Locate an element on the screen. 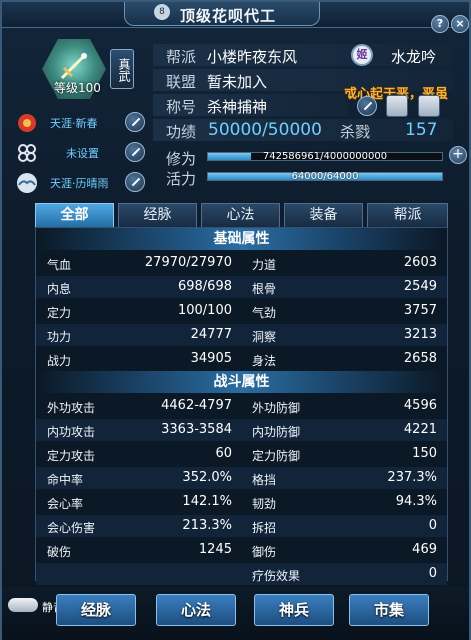 This screenshot has width=471, height=640. stat-row: 破伤 1245 御伤 469 is located at coordinates (241, 550).